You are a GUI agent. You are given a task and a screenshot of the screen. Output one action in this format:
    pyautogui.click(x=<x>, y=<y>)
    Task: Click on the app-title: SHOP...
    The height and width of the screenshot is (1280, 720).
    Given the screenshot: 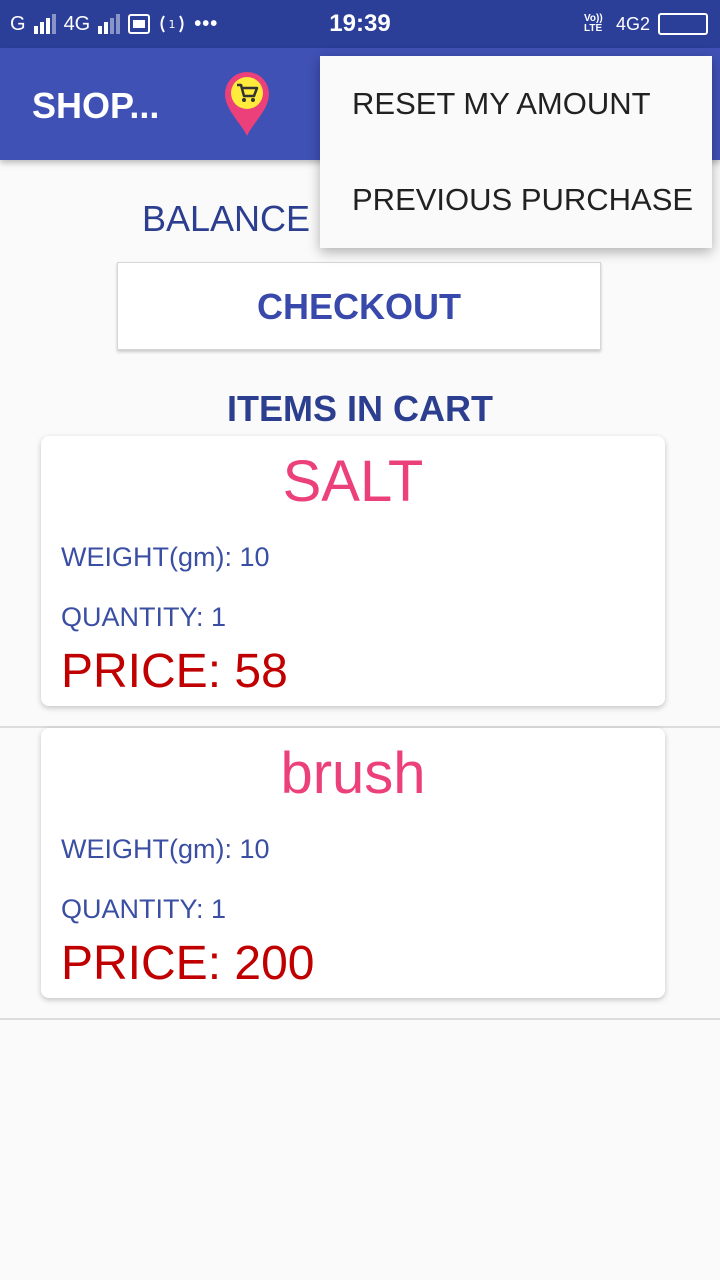 What is the action you would take?
    pyautogui.click(x=96, y=105)
    